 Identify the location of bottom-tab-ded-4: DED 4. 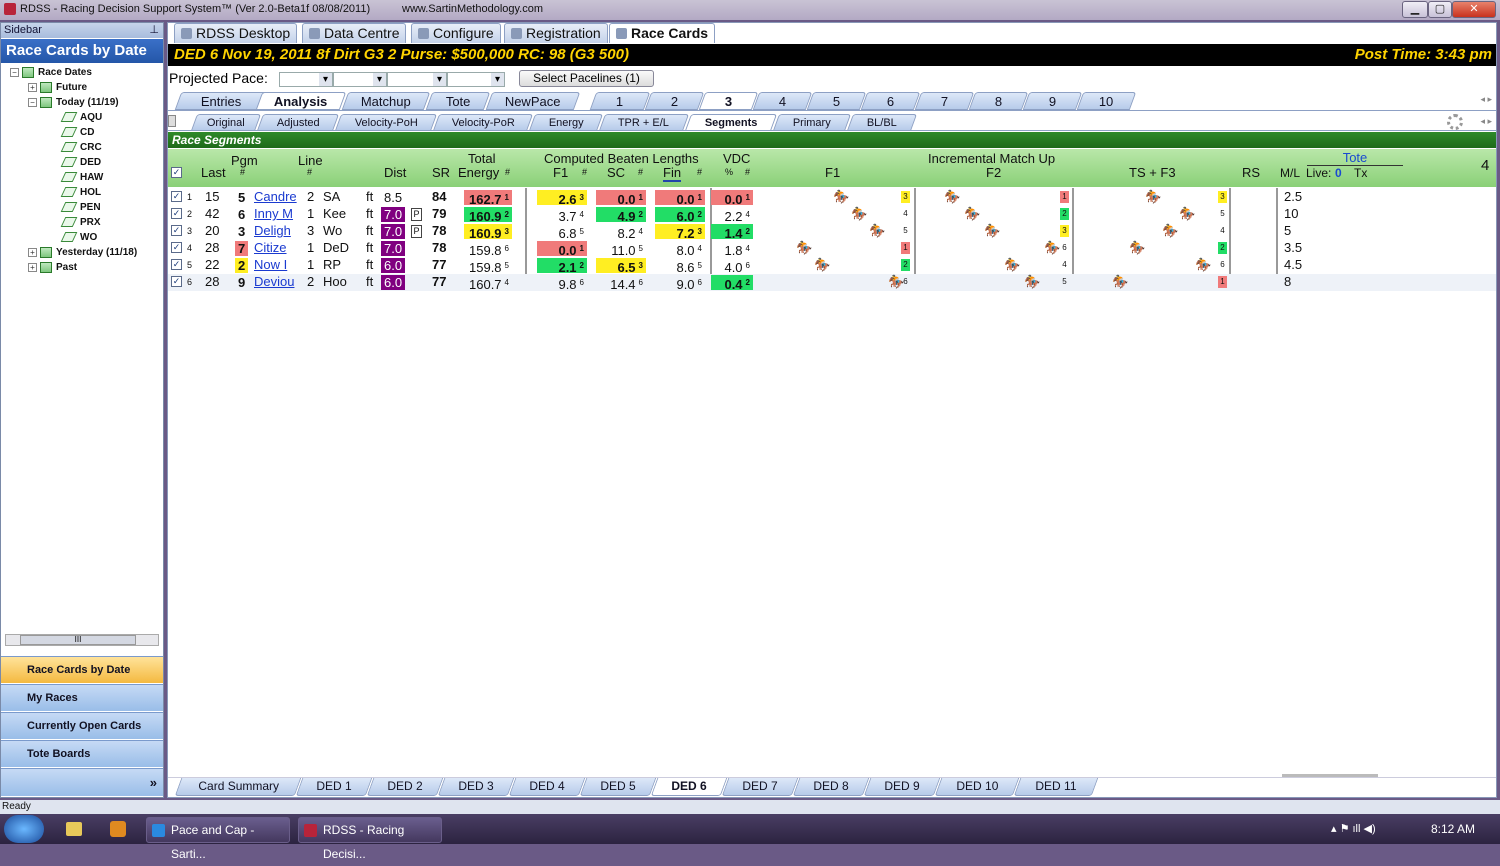
(547, 787).